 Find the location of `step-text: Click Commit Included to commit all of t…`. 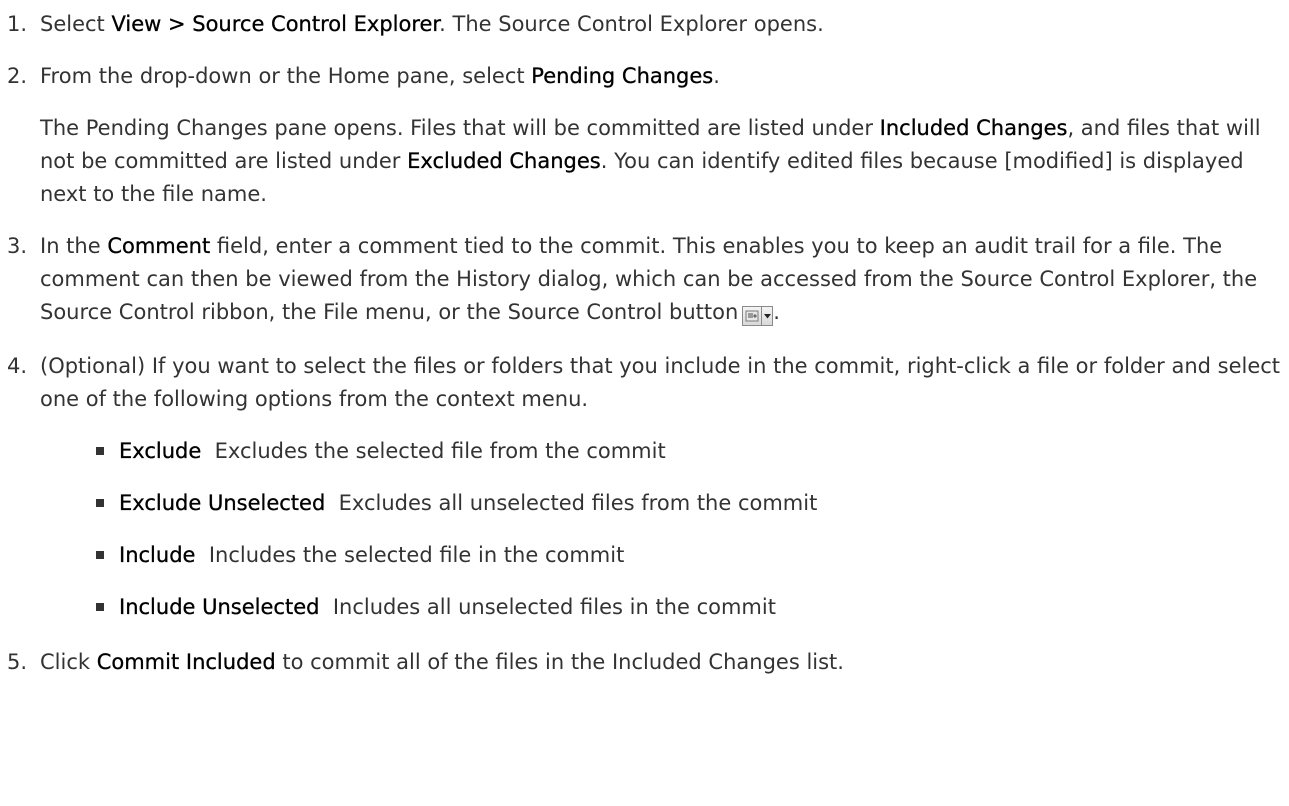

step-text: Click Commit Included to commit all of t… is located at coordinates (664, 662).